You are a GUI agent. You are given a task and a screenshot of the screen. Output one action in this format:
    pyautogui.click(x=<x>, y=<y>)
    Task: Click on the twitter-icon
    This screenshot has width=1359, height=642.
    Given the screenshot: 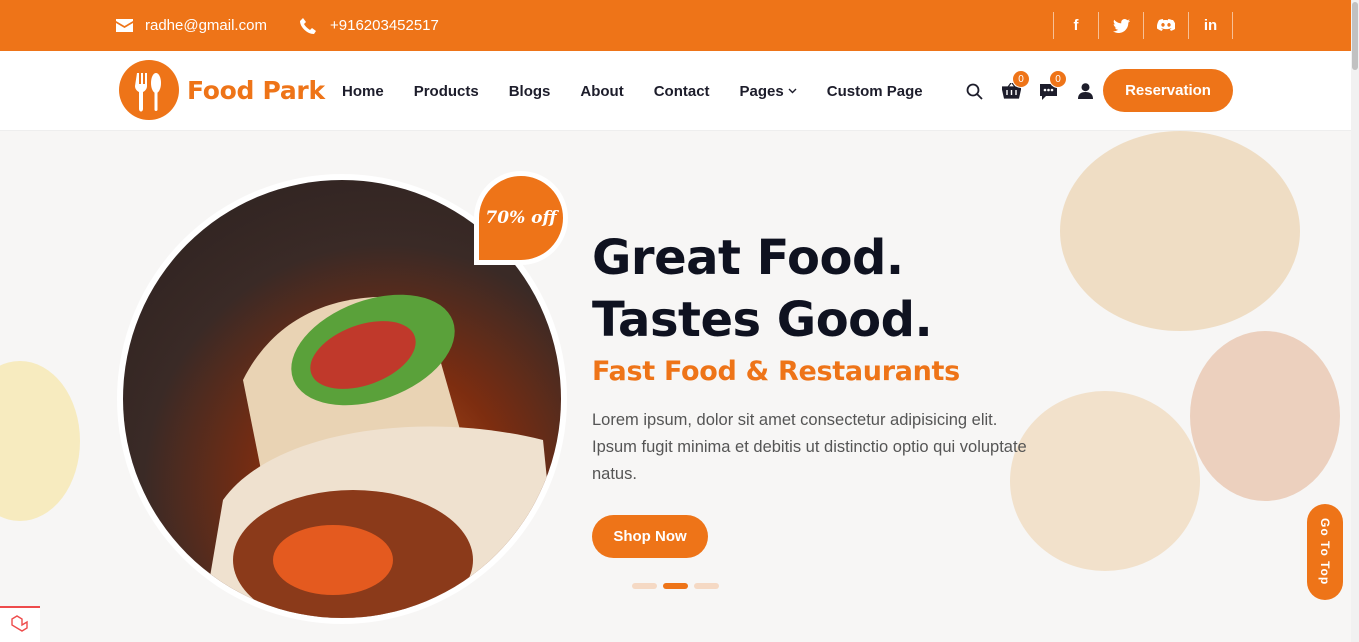 What is the action you would take?
    pyautogui.click(x=1120, y=25)
    